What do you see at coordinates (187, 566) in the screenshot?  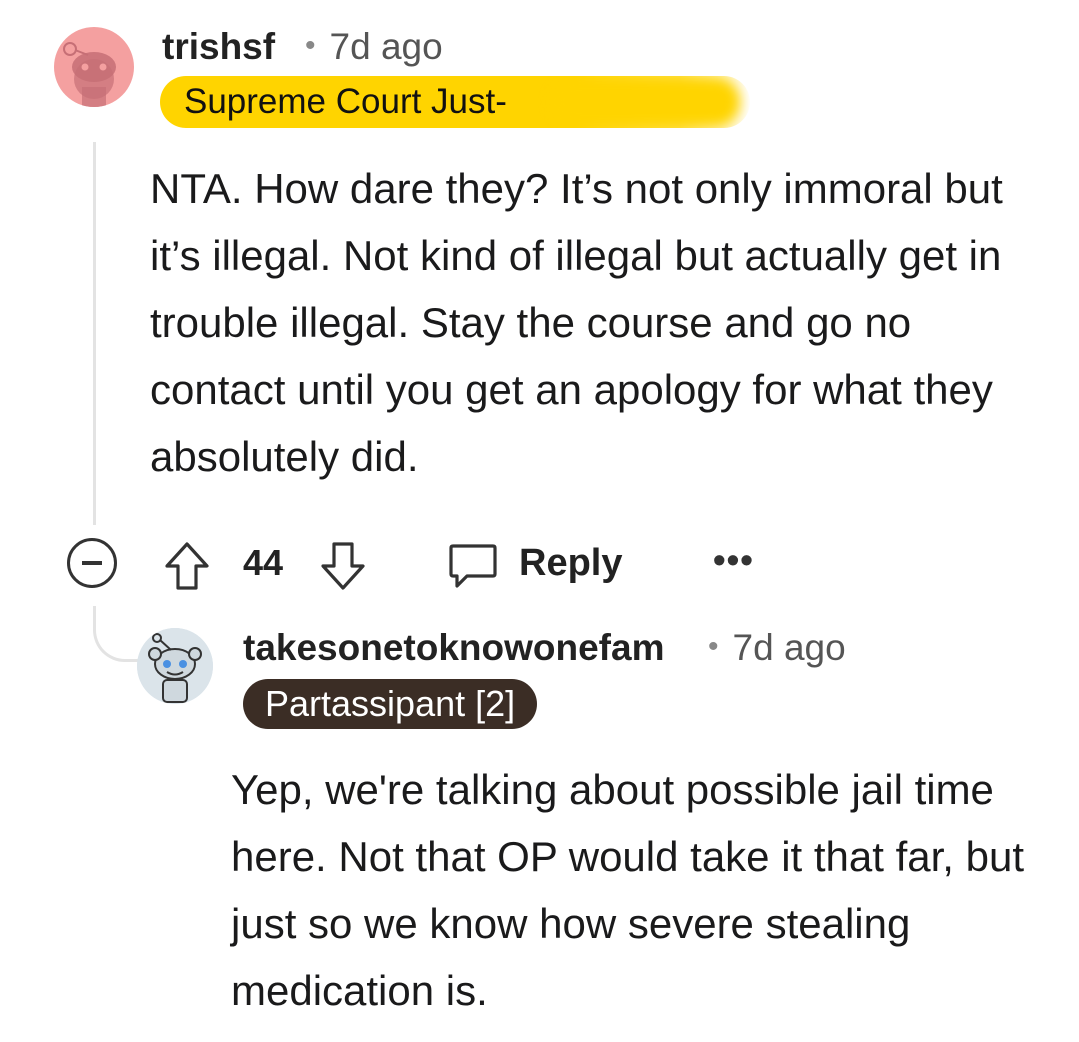 I see `arrow-up-icon` at bounding box center [187, 566].